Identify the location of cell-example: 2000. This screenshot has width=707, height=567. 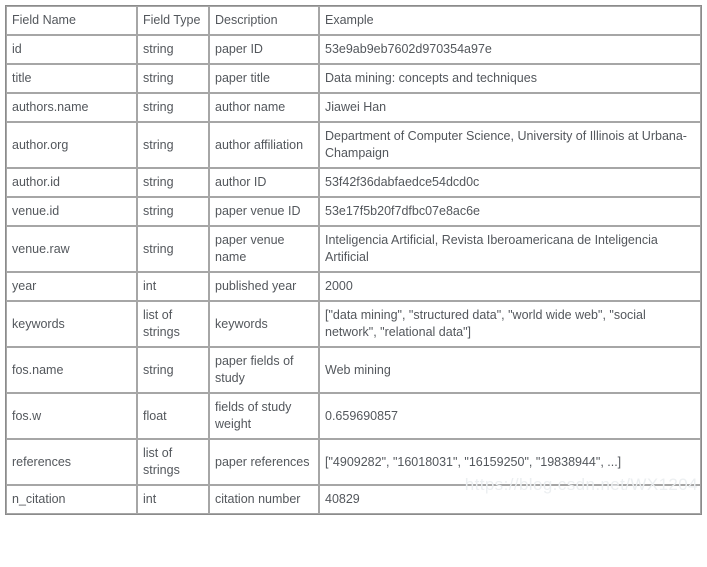
(510, 286).